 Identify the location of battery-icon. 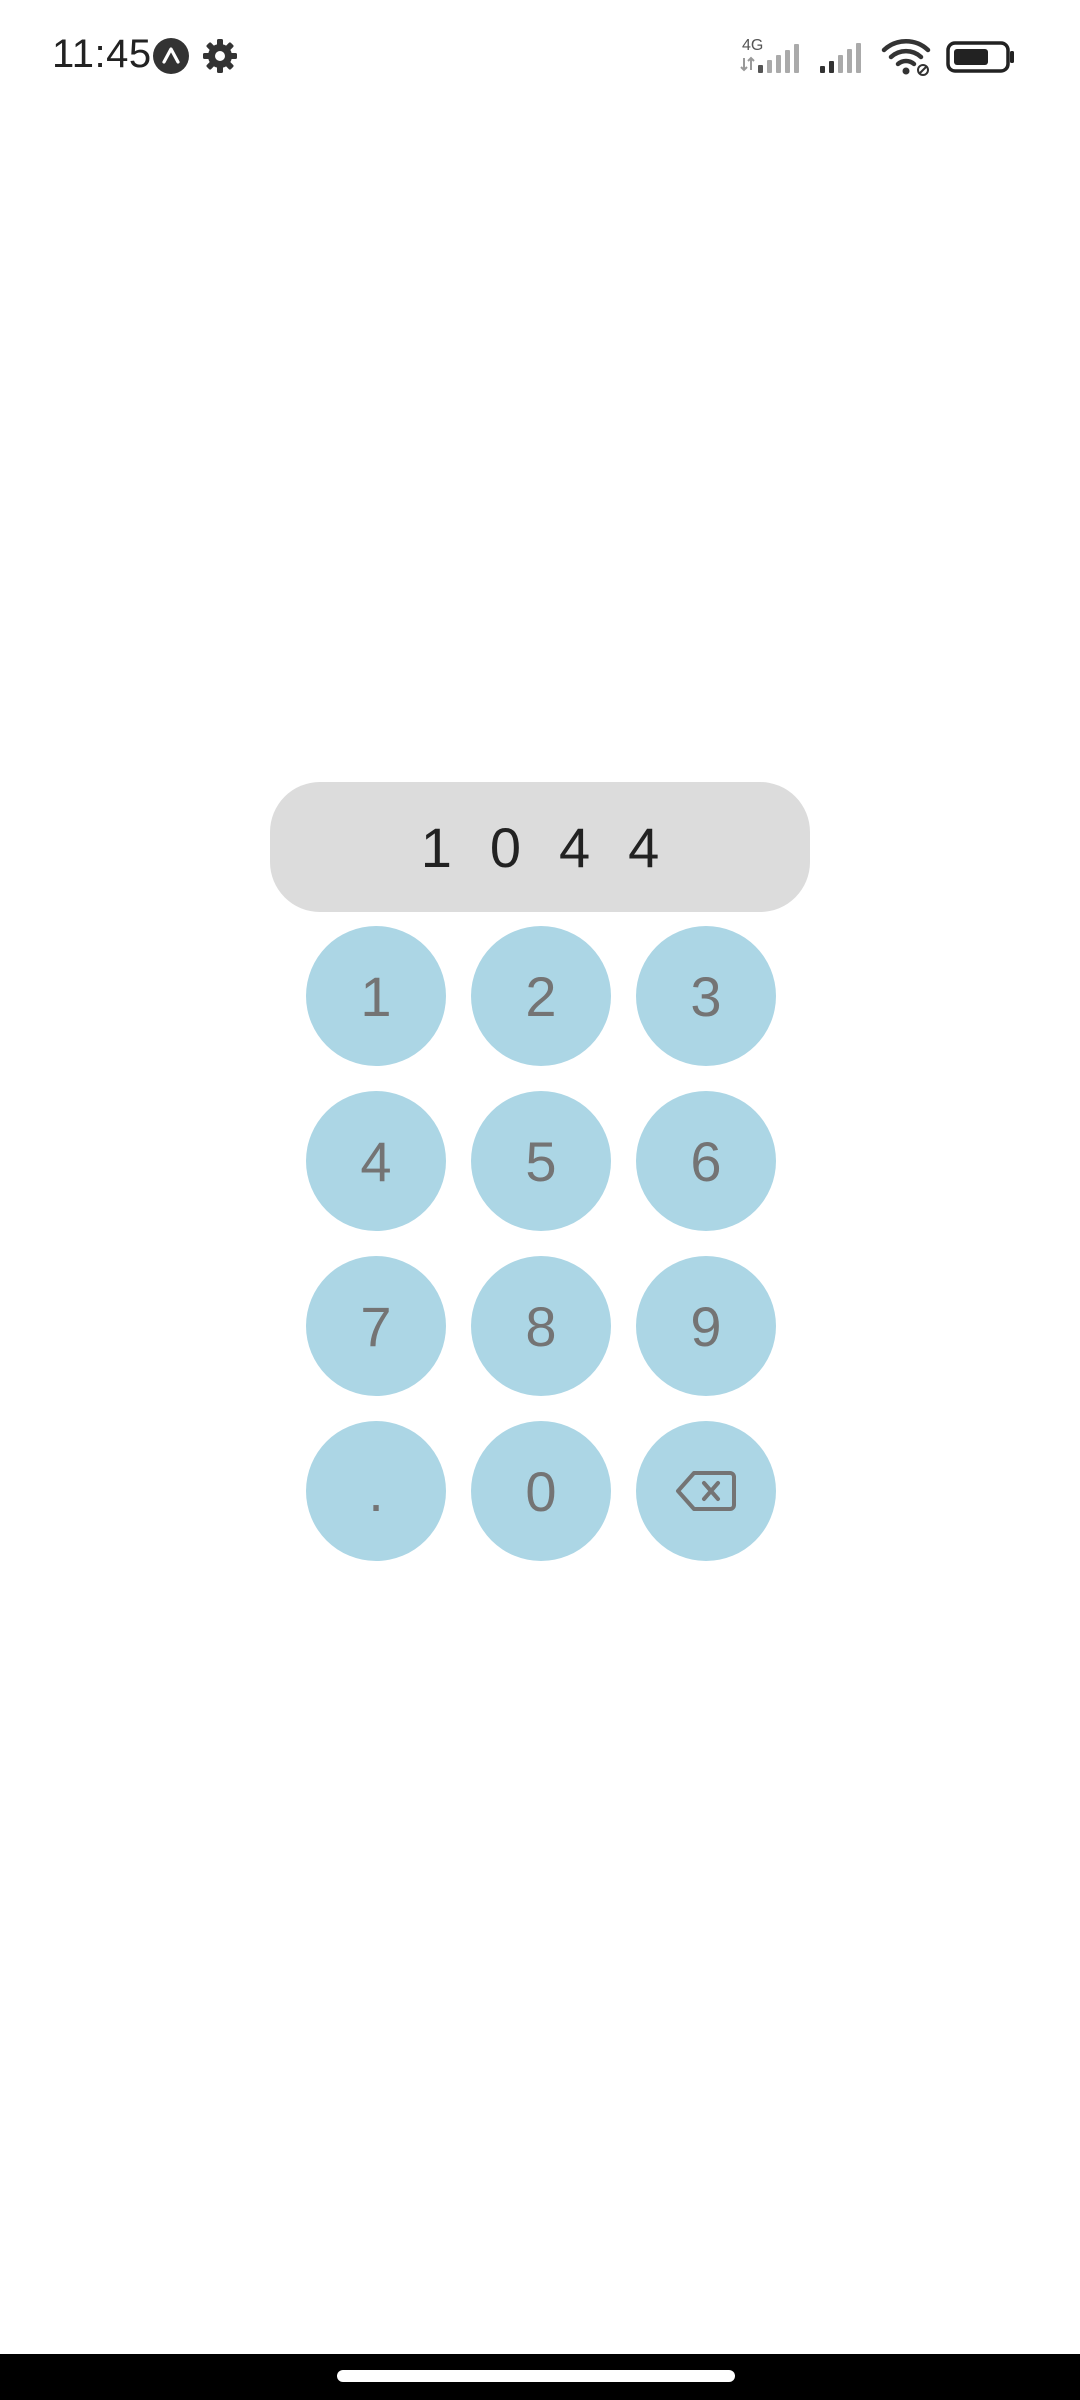
(980, 57).